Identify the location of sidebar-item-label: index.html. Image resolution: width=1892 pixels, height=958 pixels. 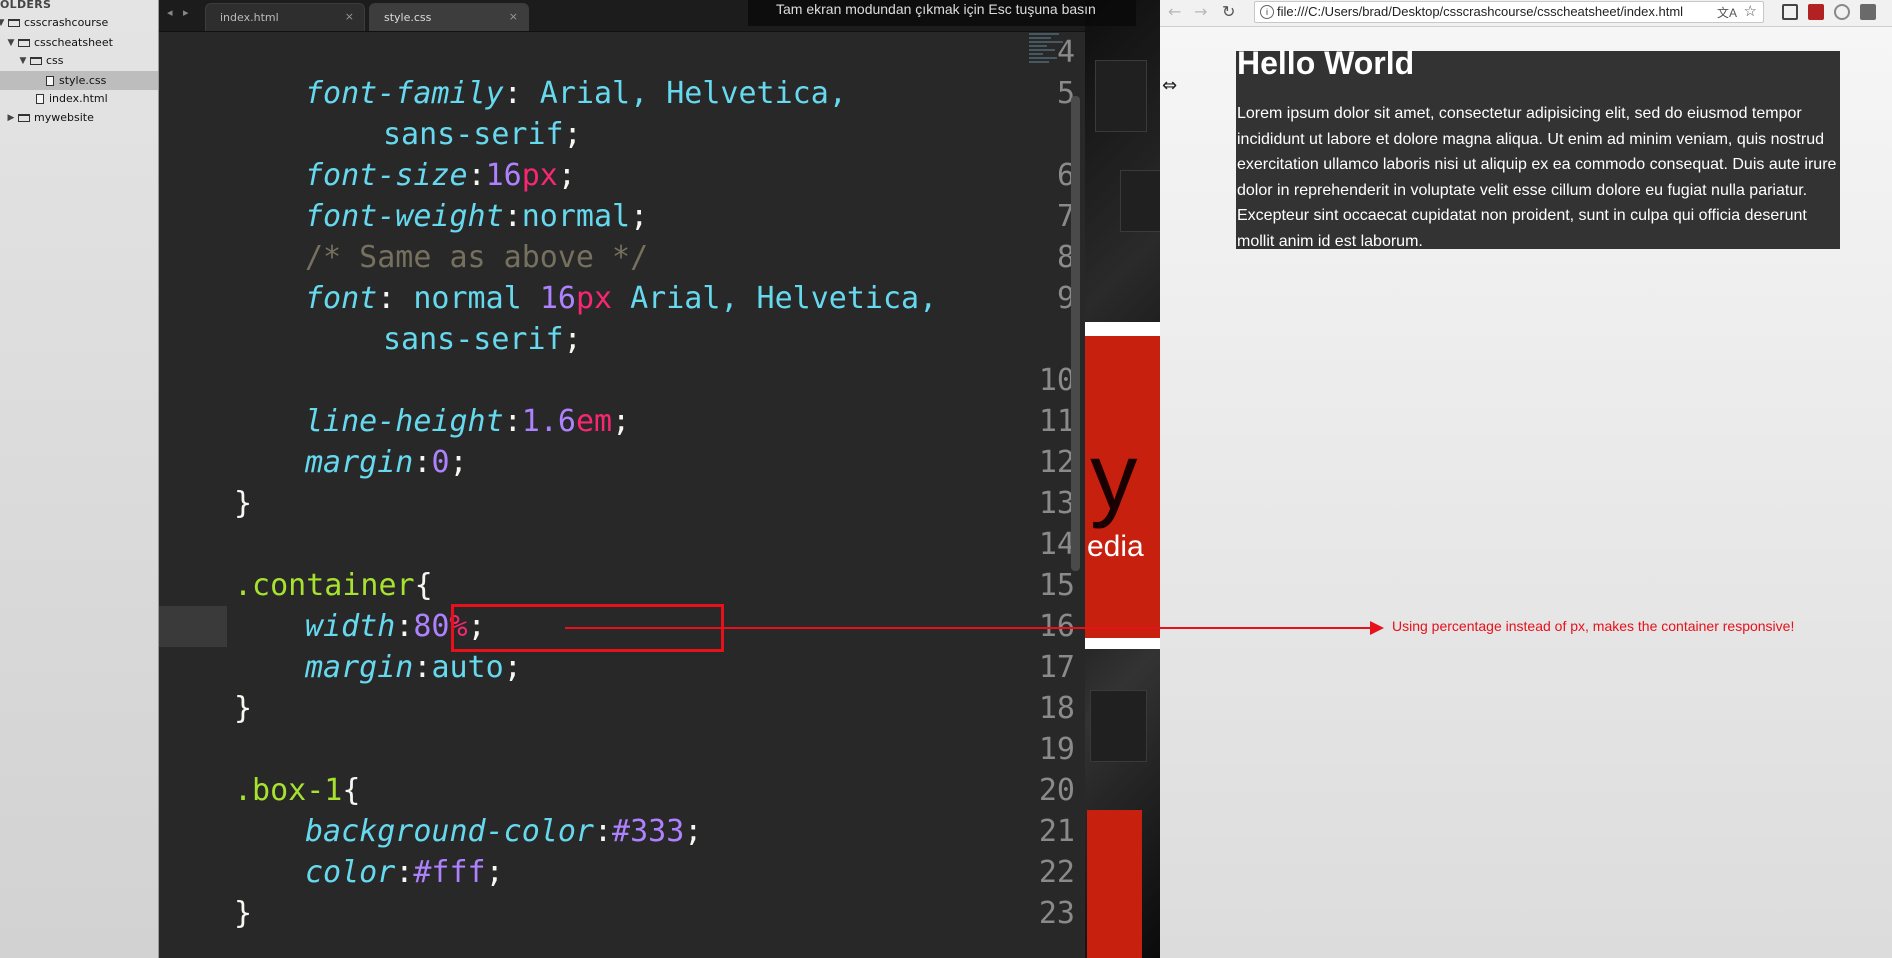
(78, 98).